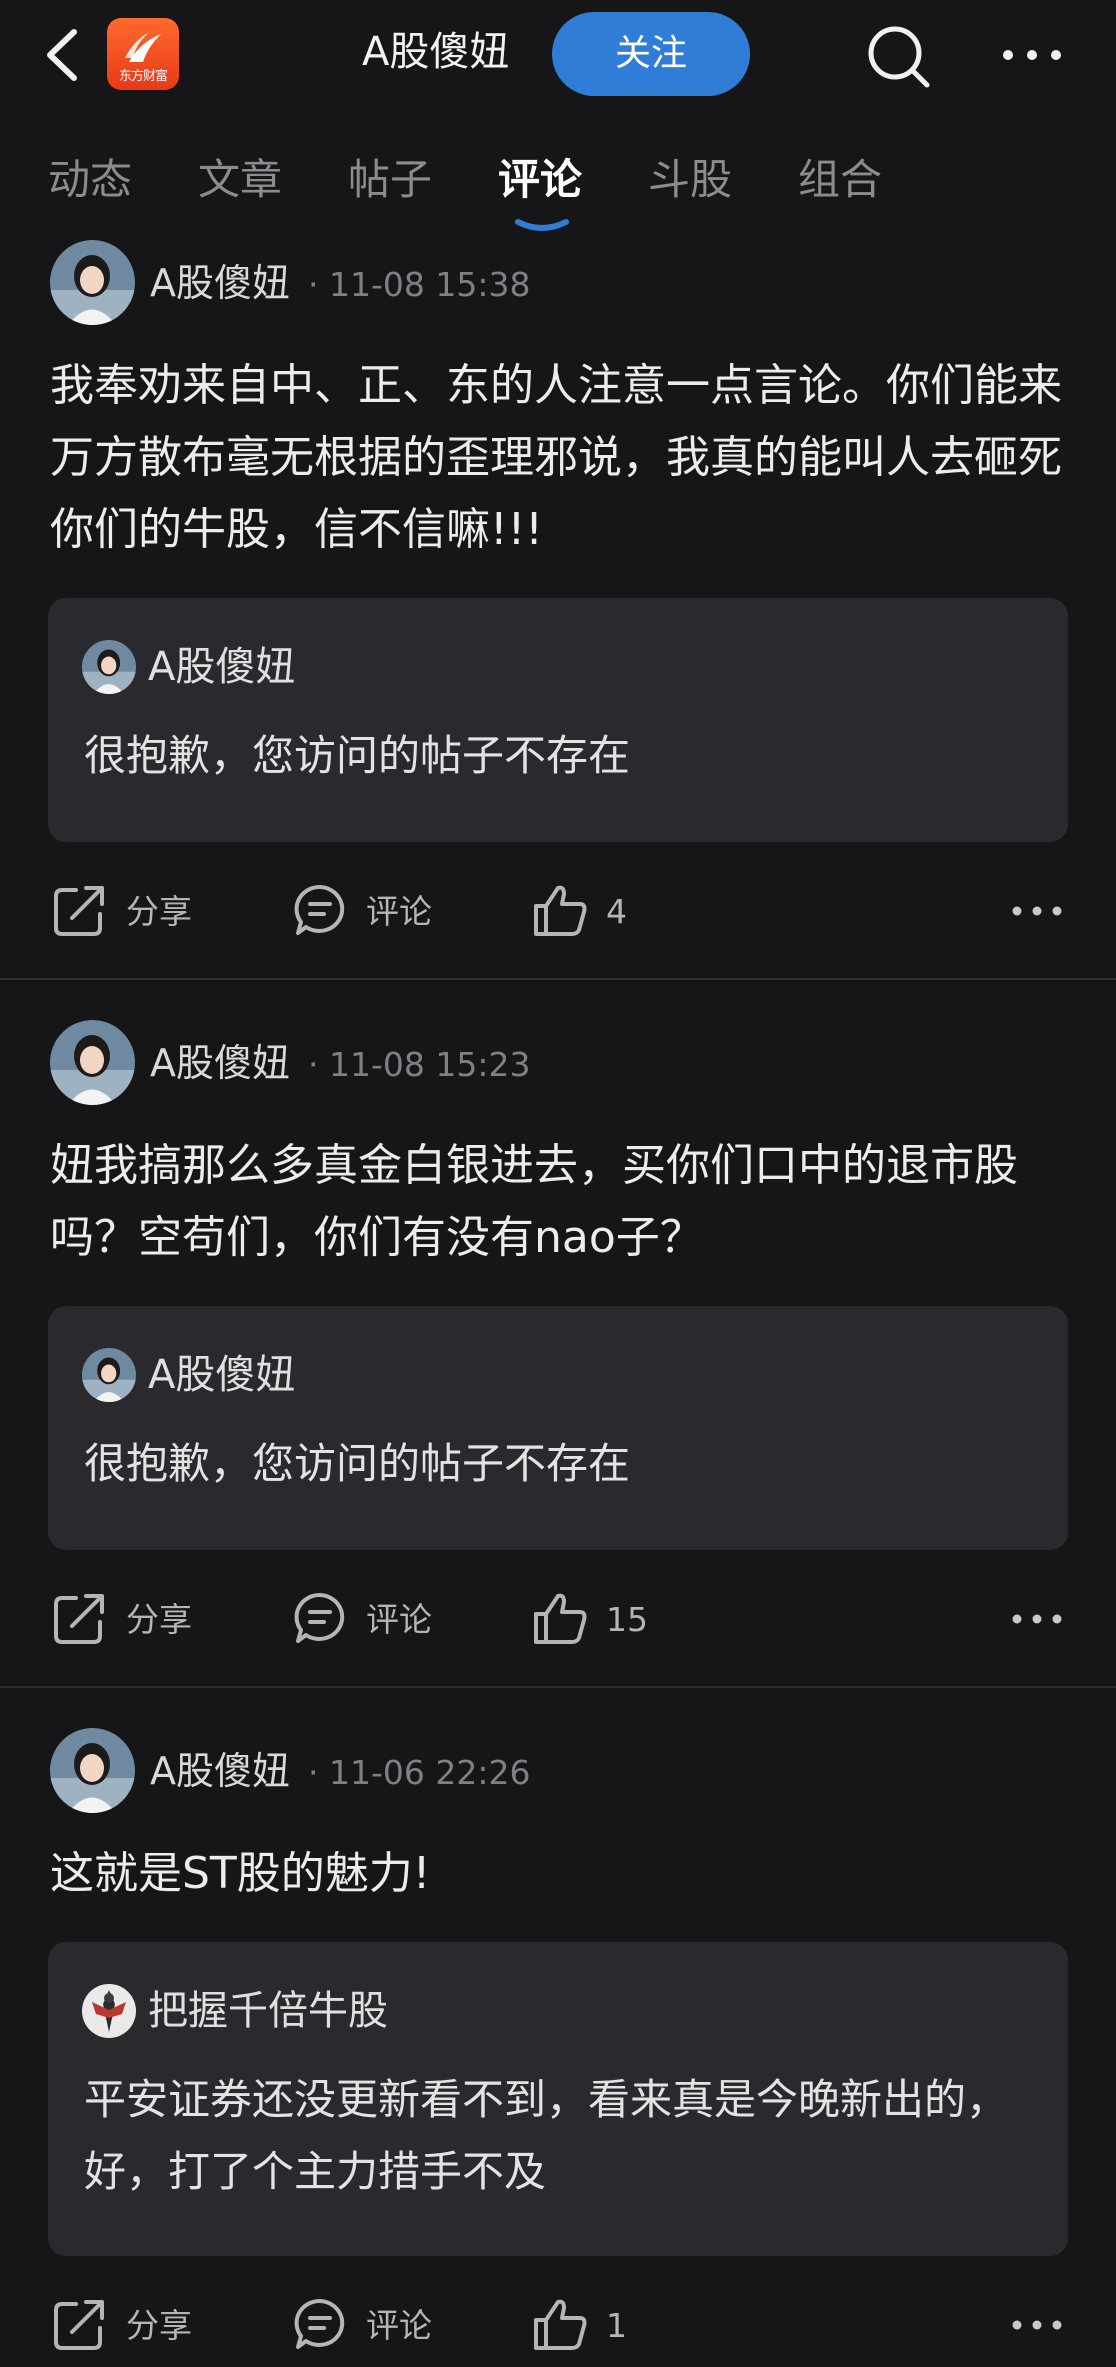 This screenshot has height=2367, width=1116. Describe the element at coordinates (616, 2325) in the screenshot. I see `like-count: 1` at that location.